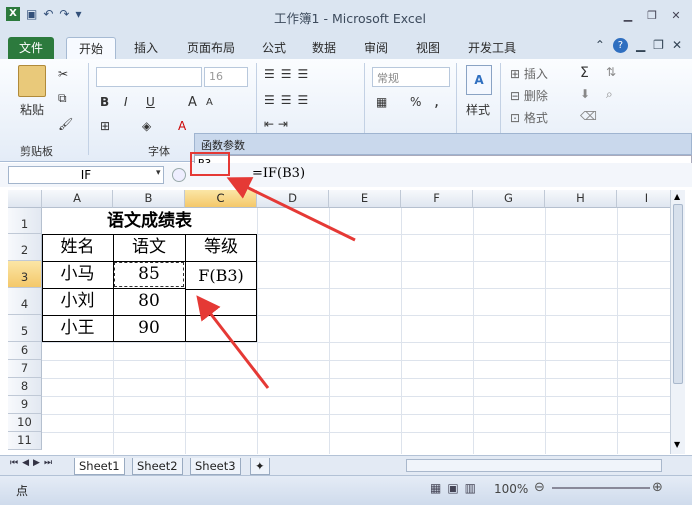 The height and width of the screenshot is (505, 692). What do you see at coordinates (492, 48) in the screenshot?
I see `tab-developer: 开发工具` at bounding box center [492, 48].